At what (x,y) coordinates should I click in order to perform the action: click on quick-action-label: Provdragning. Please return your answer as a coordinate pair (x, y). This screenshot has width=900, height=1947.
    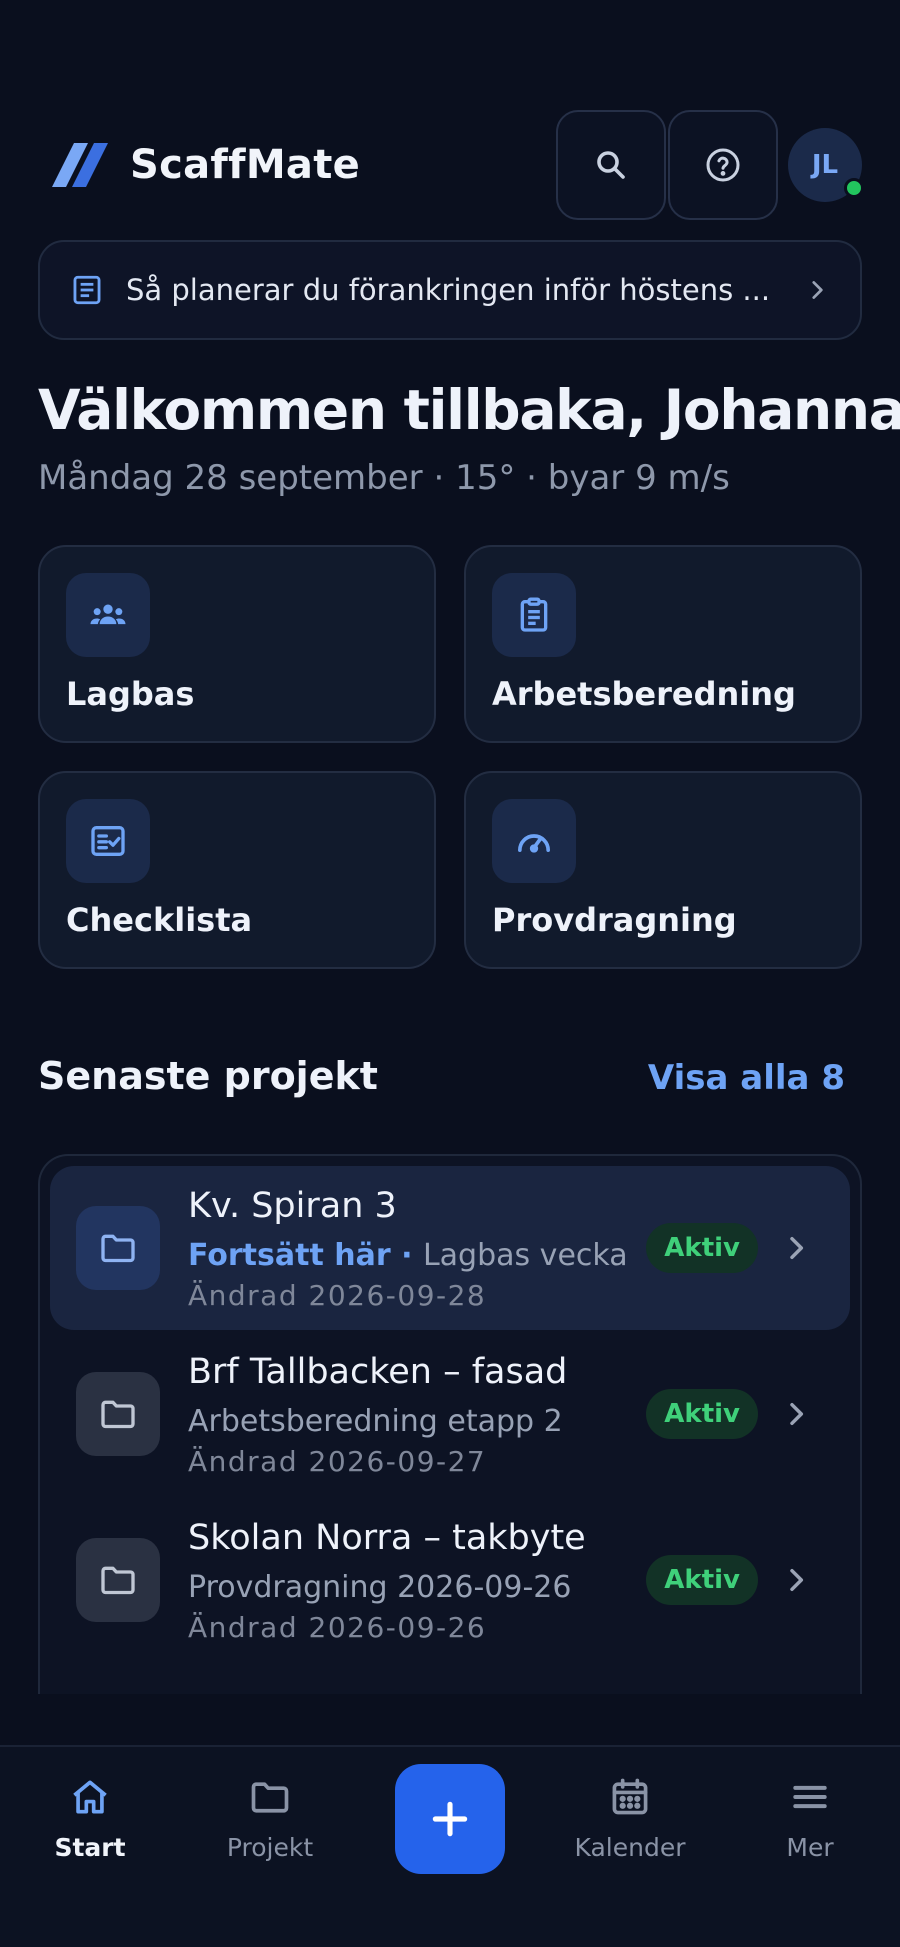
    Looking at the image, I should click on (614, 920).